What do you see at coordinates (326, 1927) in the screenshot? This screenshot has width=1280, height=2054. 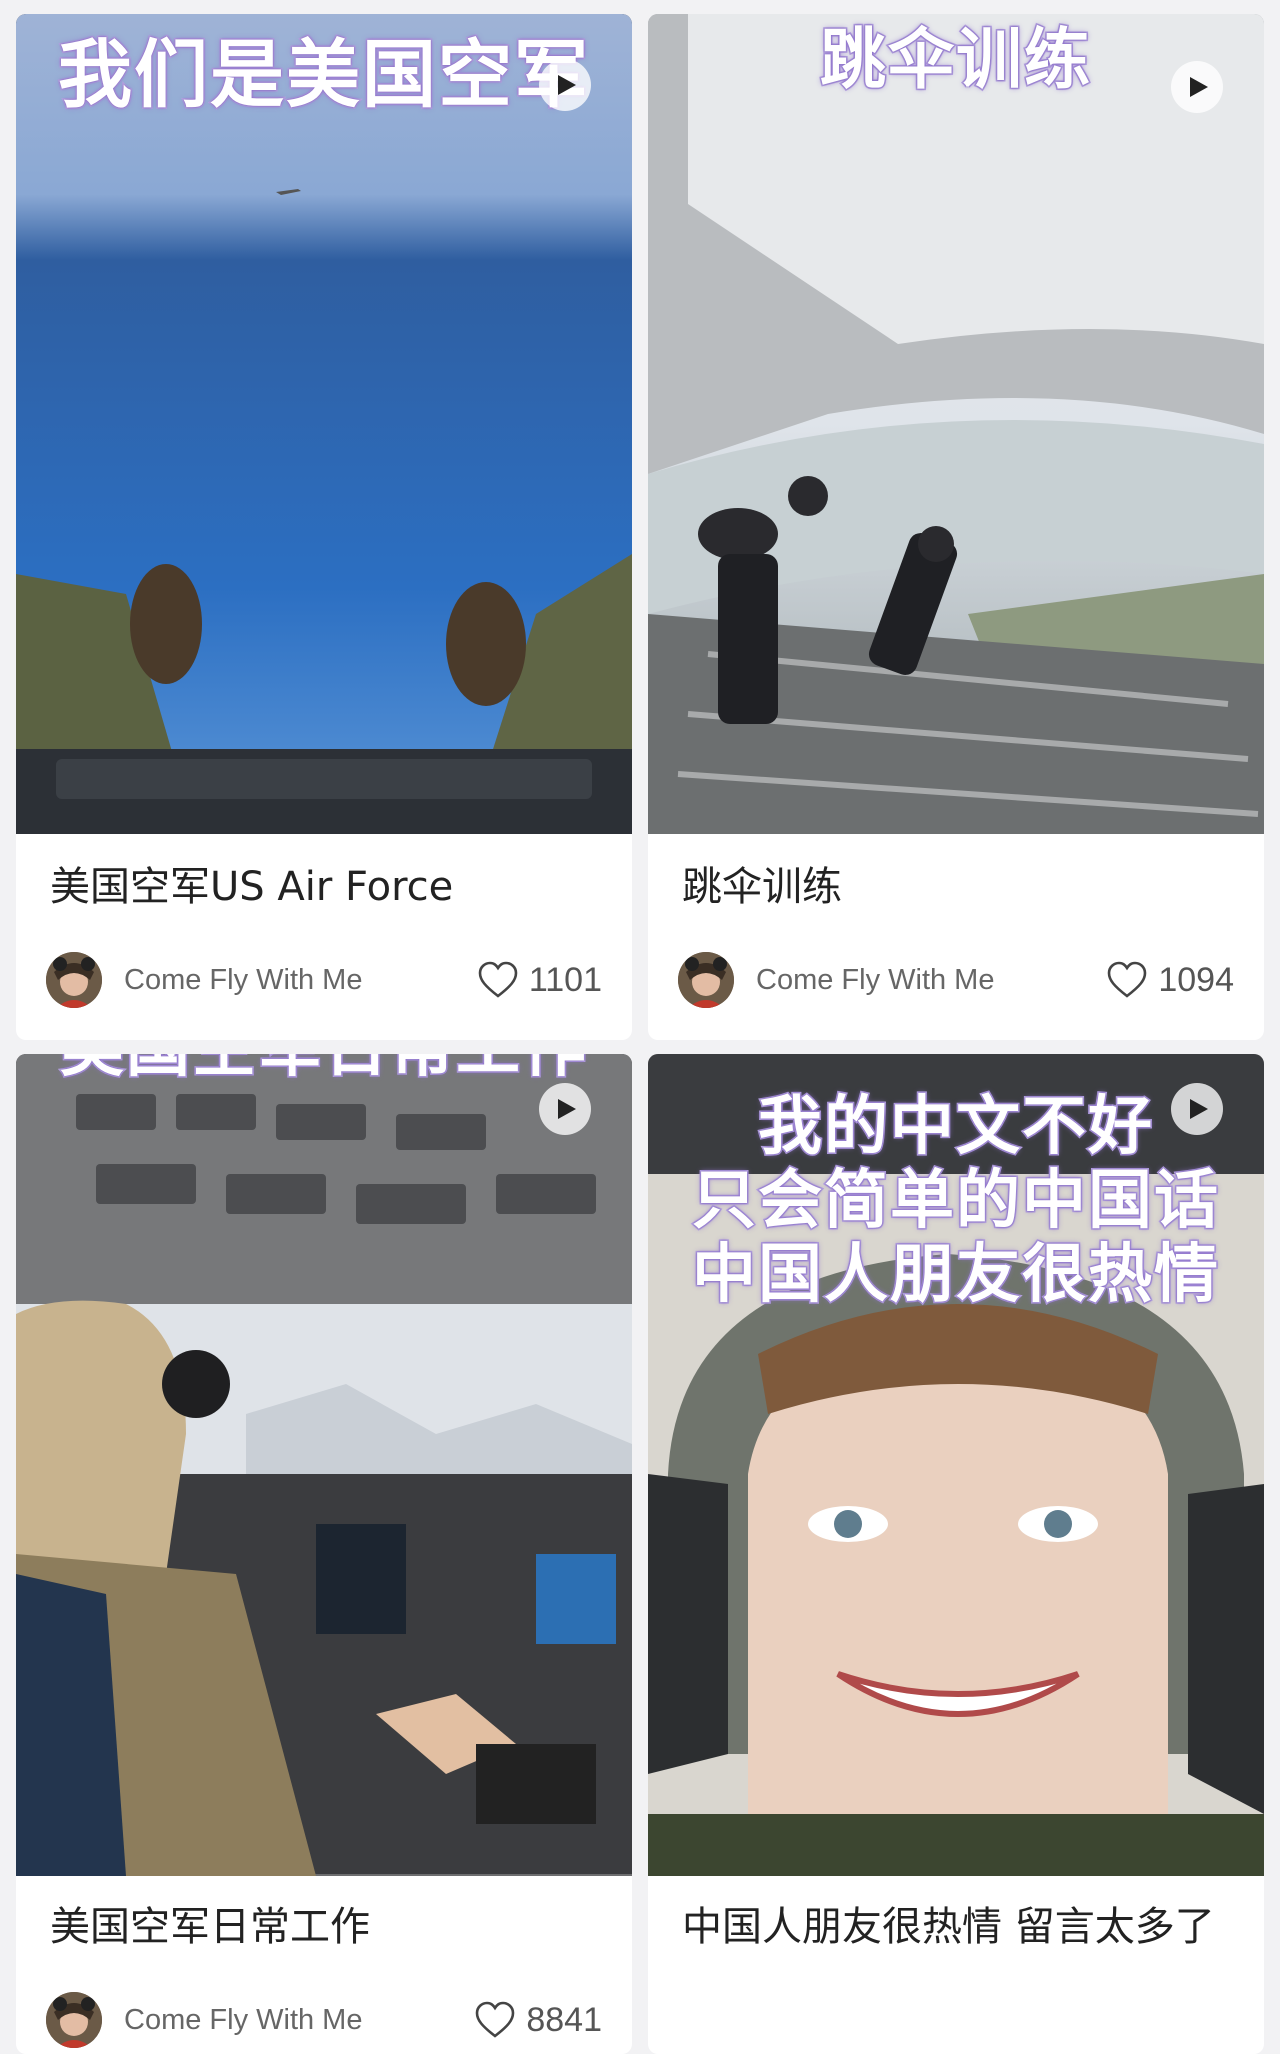 I see `video-title: 美国空军日常工作` at bounding box center [326, 1927].